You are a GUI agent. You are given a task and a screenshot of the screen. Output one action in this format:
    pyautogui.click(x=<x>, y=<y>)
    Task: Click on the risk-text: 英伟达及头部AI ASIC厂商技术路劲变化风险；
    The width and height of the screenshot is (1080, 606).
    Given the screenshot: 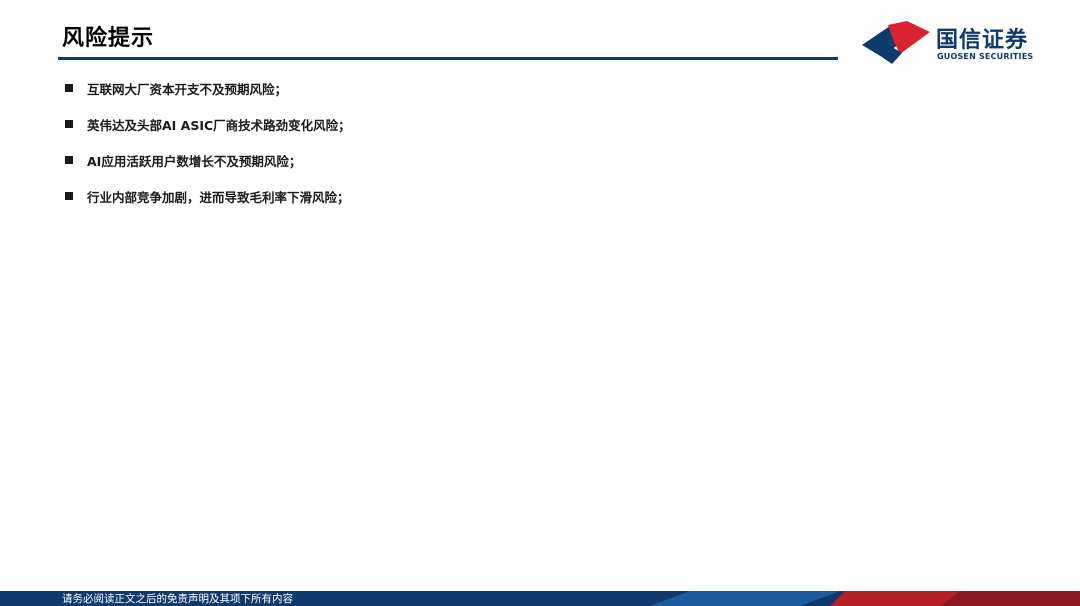 What is the action you would take?
    pyautogui.click(x=219, y=125)
    